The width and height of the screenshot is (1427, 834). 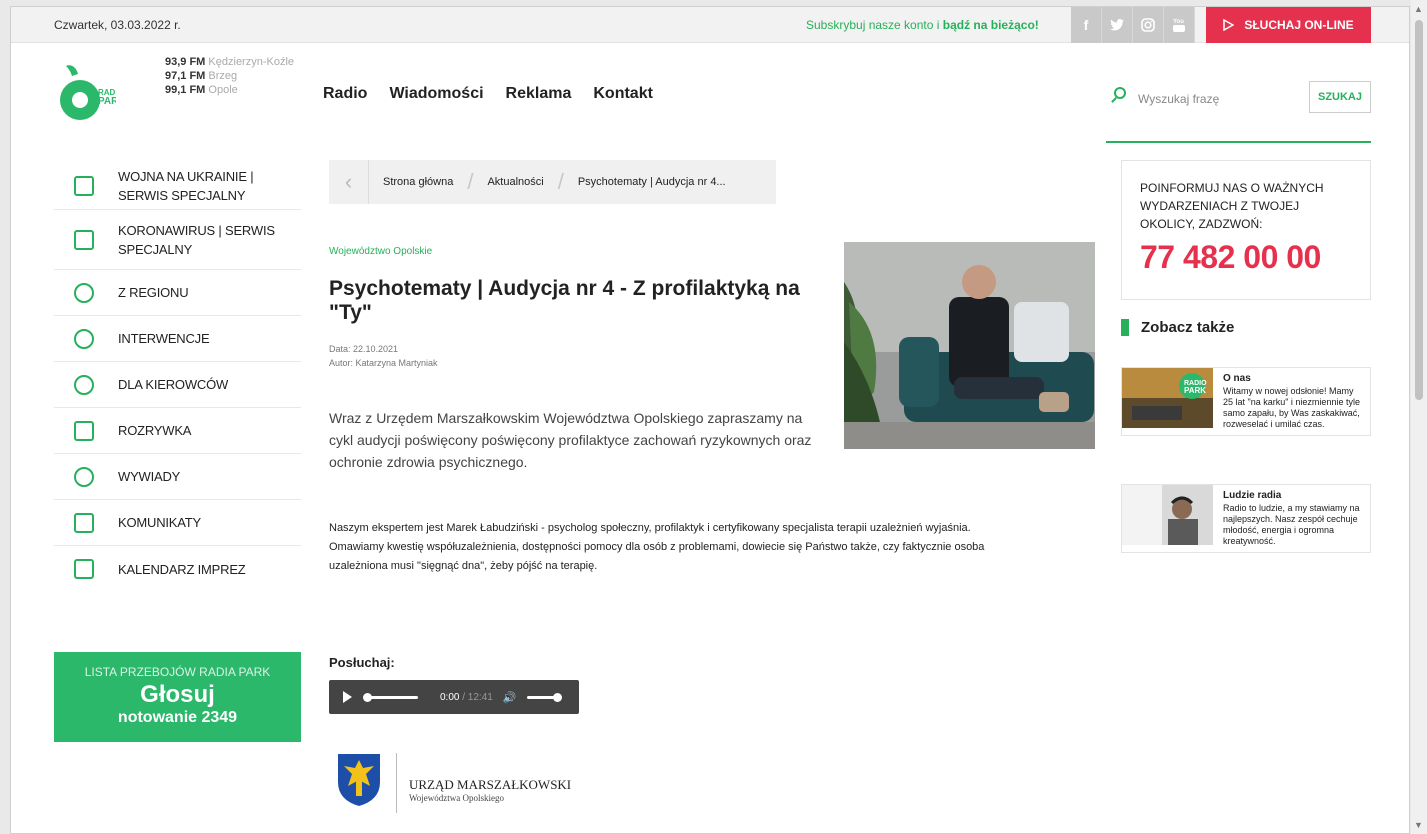 I want to click on frequency-item: 97,1 FM Brzeg, so click(x=201, y=76).